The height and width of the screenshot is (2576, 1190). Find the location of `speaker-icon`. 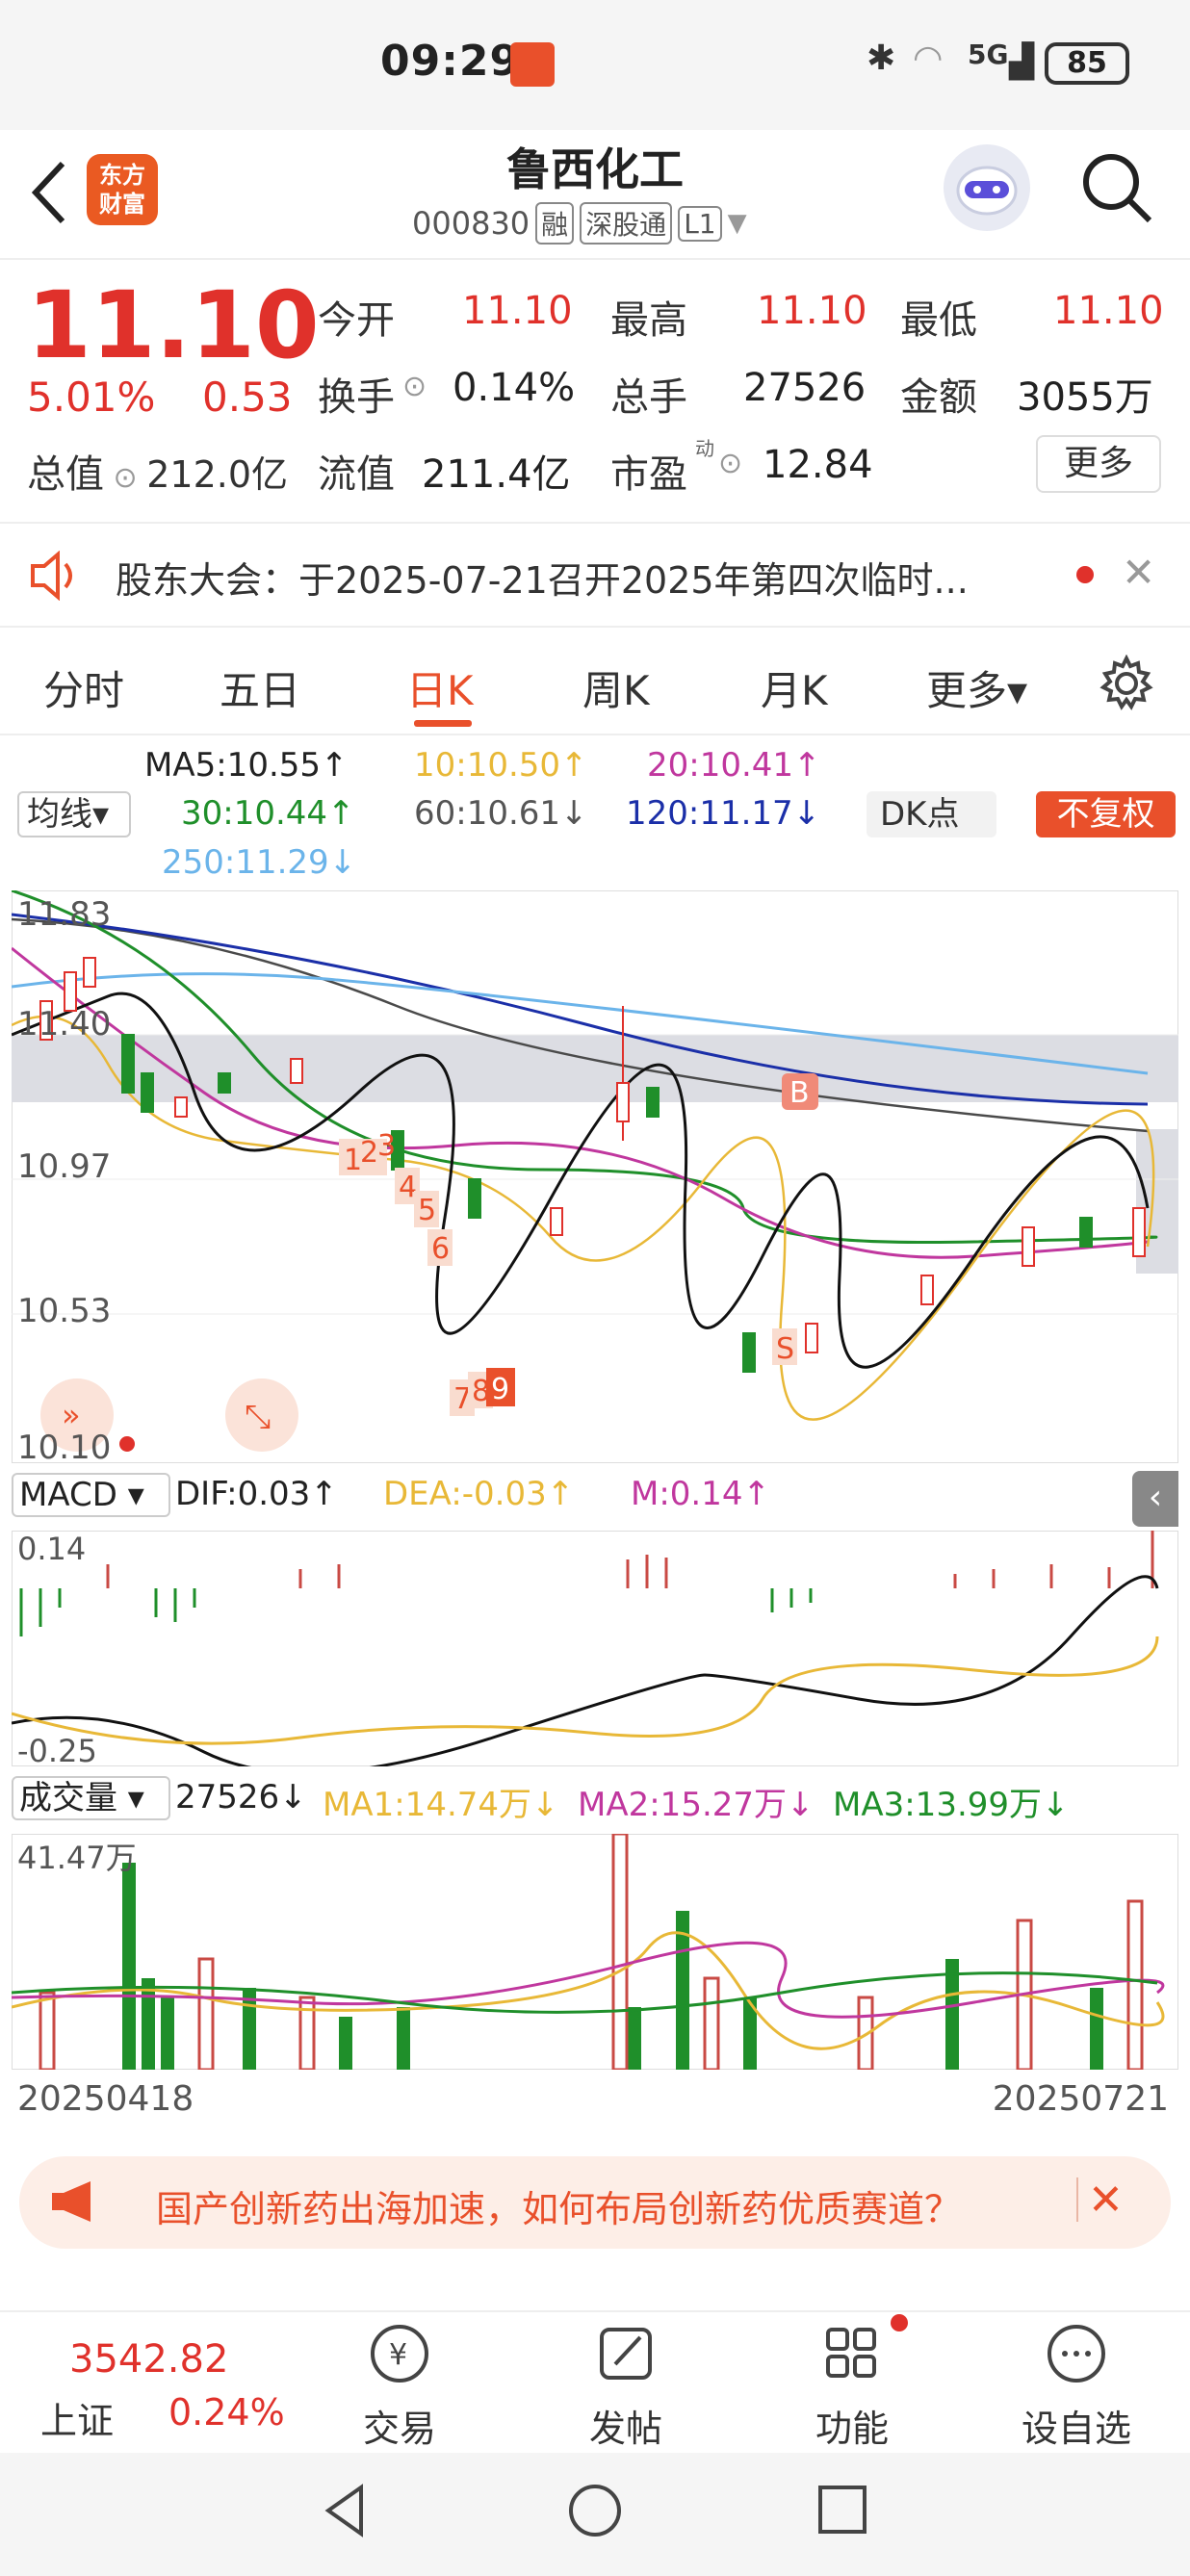

speaker-icon is located at coordinates (52, 576).